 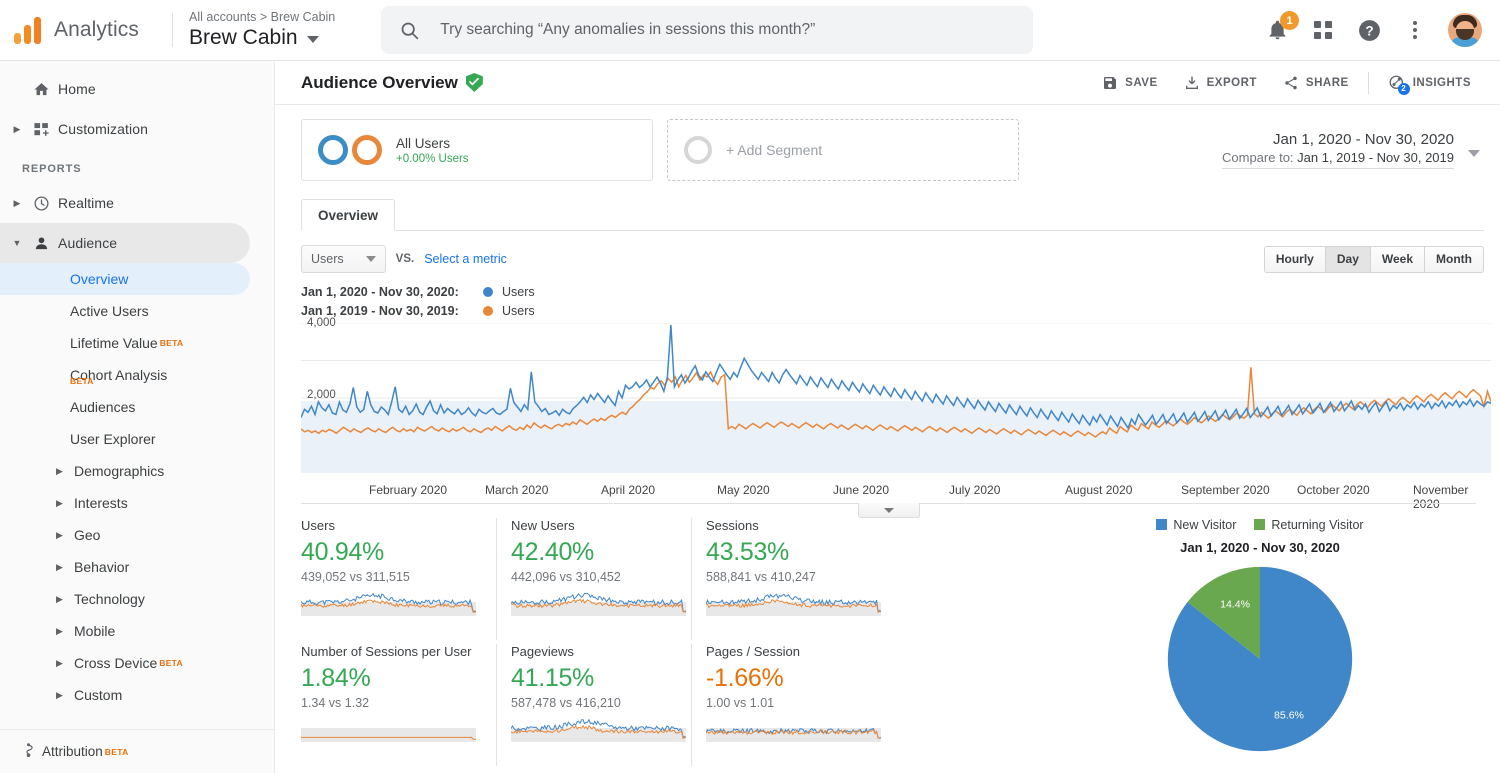 I want to click on sidebar-item-label: Demographics, so click(x=119, y=471).